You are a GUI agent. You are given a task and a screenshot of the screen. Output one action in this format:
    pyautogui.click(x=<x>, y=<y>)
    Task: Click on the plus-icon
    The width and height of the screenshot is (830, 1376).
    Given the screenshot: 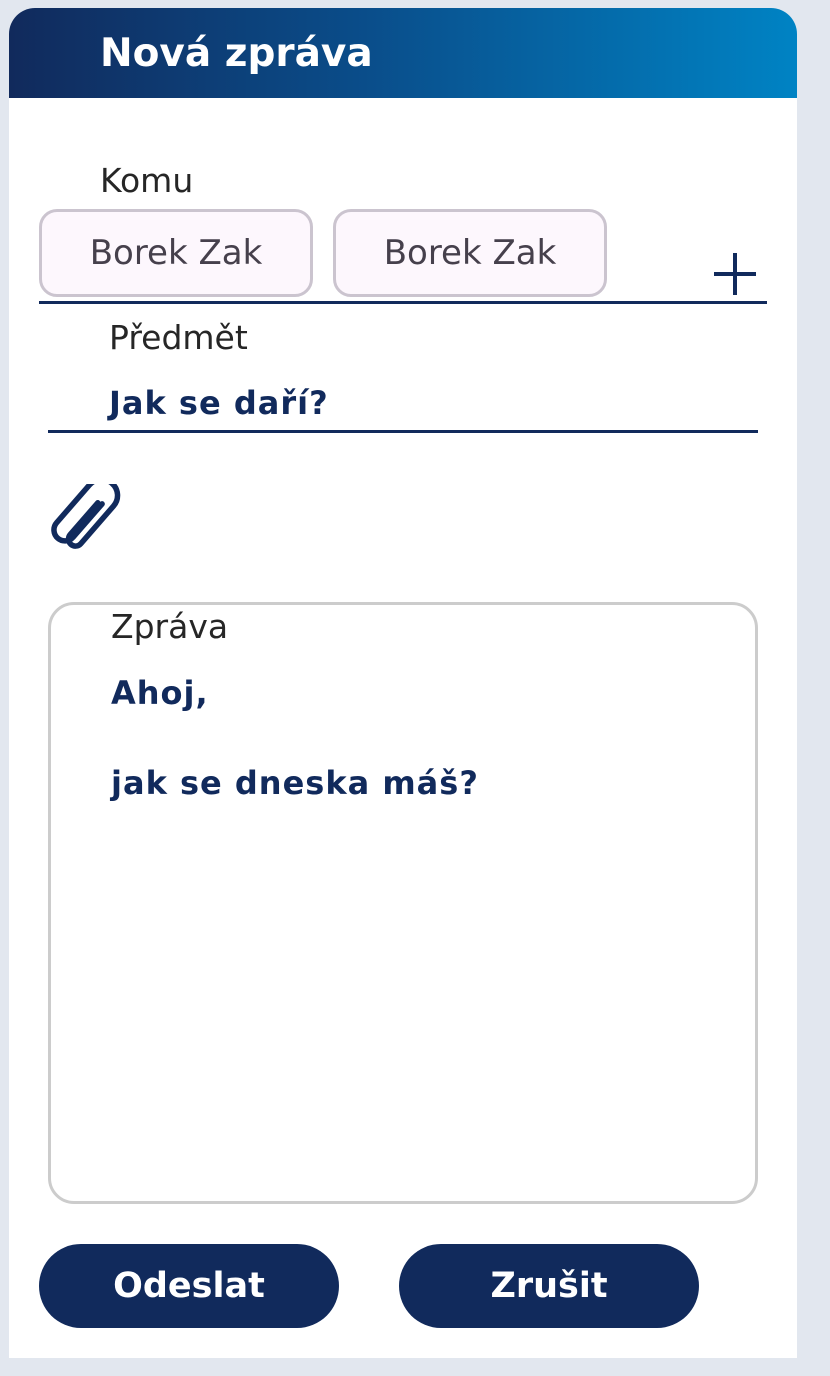 What is the action you would take?
    pyautogui.click(x=735, y=274)
    